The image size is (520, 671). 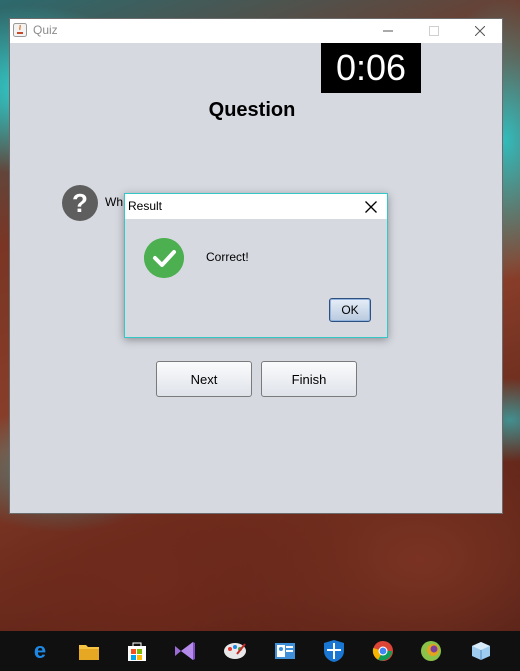 What do you see at coordinates (227, 257) in the screenshot?
I see `dialog-message: Correct!` at bounding box center [227, 257].